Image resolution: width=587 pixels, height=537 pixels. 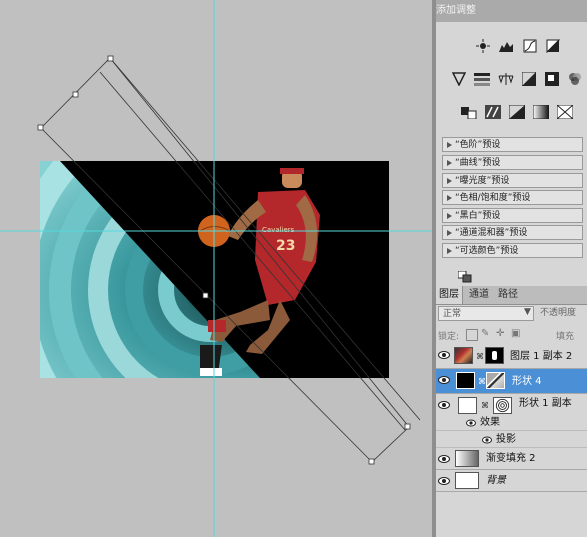 What do you see at coordinates (478, 145) in the screenshot?
I see `preset-levels-label: “色阶”预设` at bounding box center [478, 145].